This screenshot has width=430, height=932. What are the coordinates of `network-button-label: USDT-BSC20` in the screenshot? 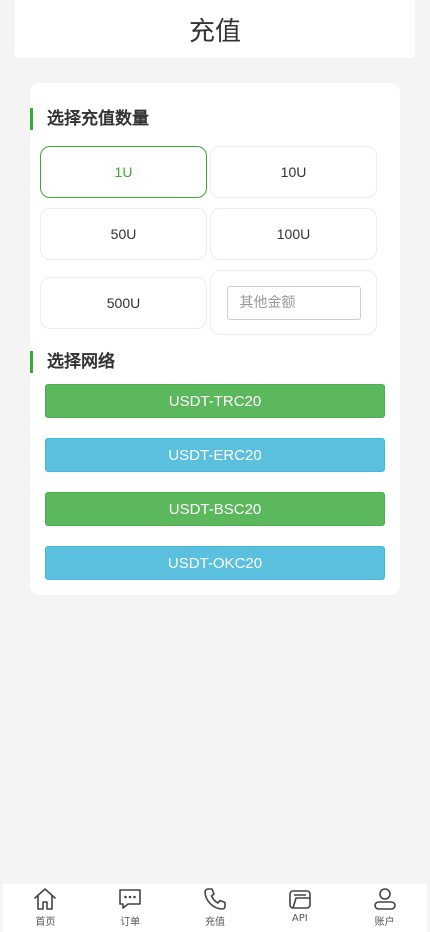 It's located at (215, 509).